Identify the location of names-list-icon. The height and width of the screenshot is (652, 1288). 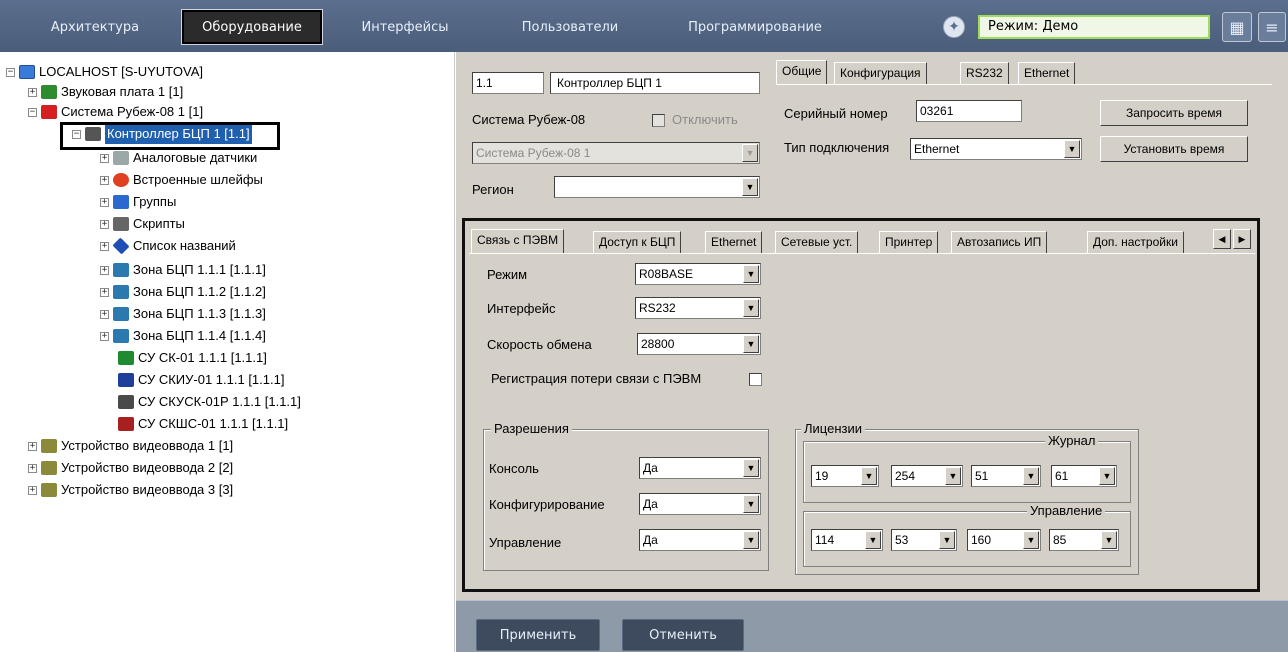
(121, 246).